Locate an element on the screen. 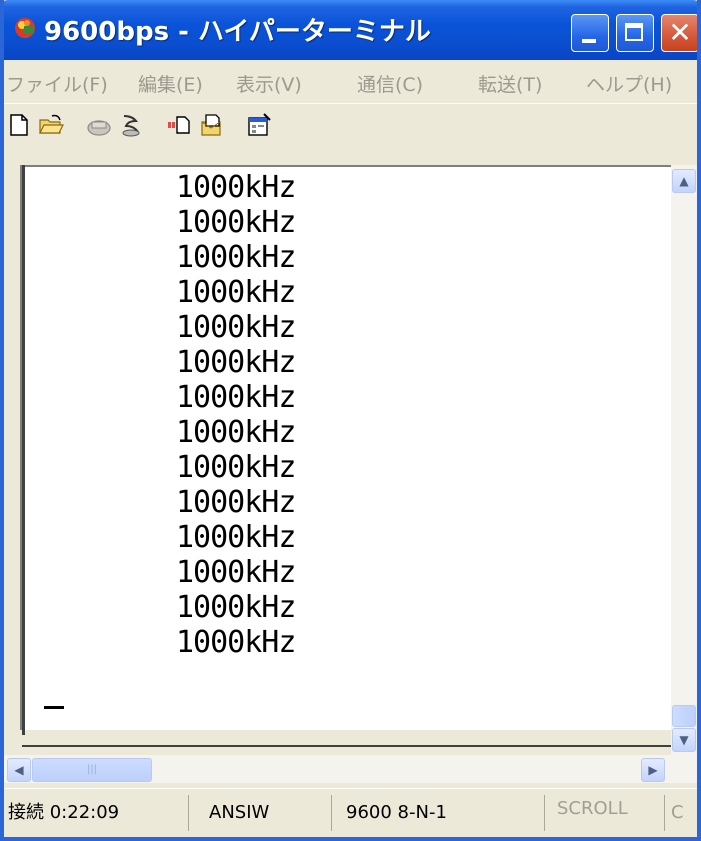 This screenshot has height=841, width=701. status-bar: 接続 0:22:09 ANSIW 9600 8-N-1 SCROLL C is located at coordinates (350, 812).